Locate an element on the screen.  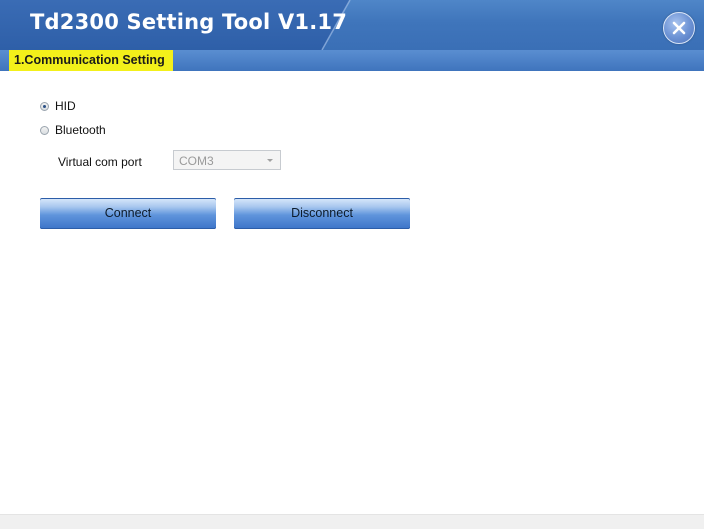
close-icon is located at coordinates (679, 28).